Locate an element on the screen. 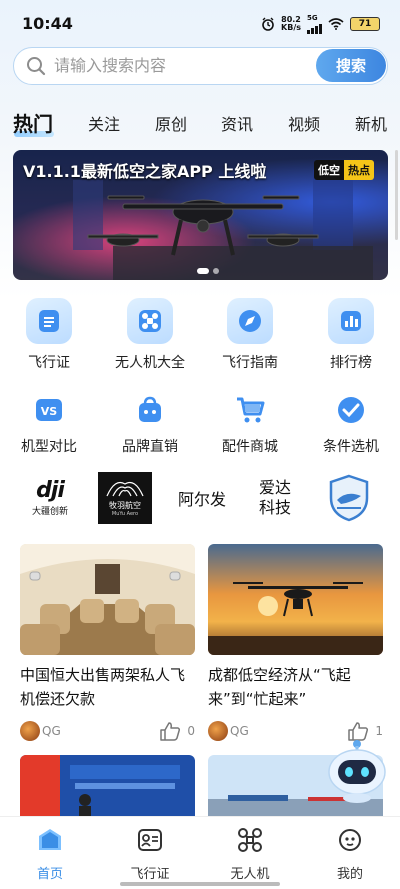  profile-icon is located at coordinates (350, 840).